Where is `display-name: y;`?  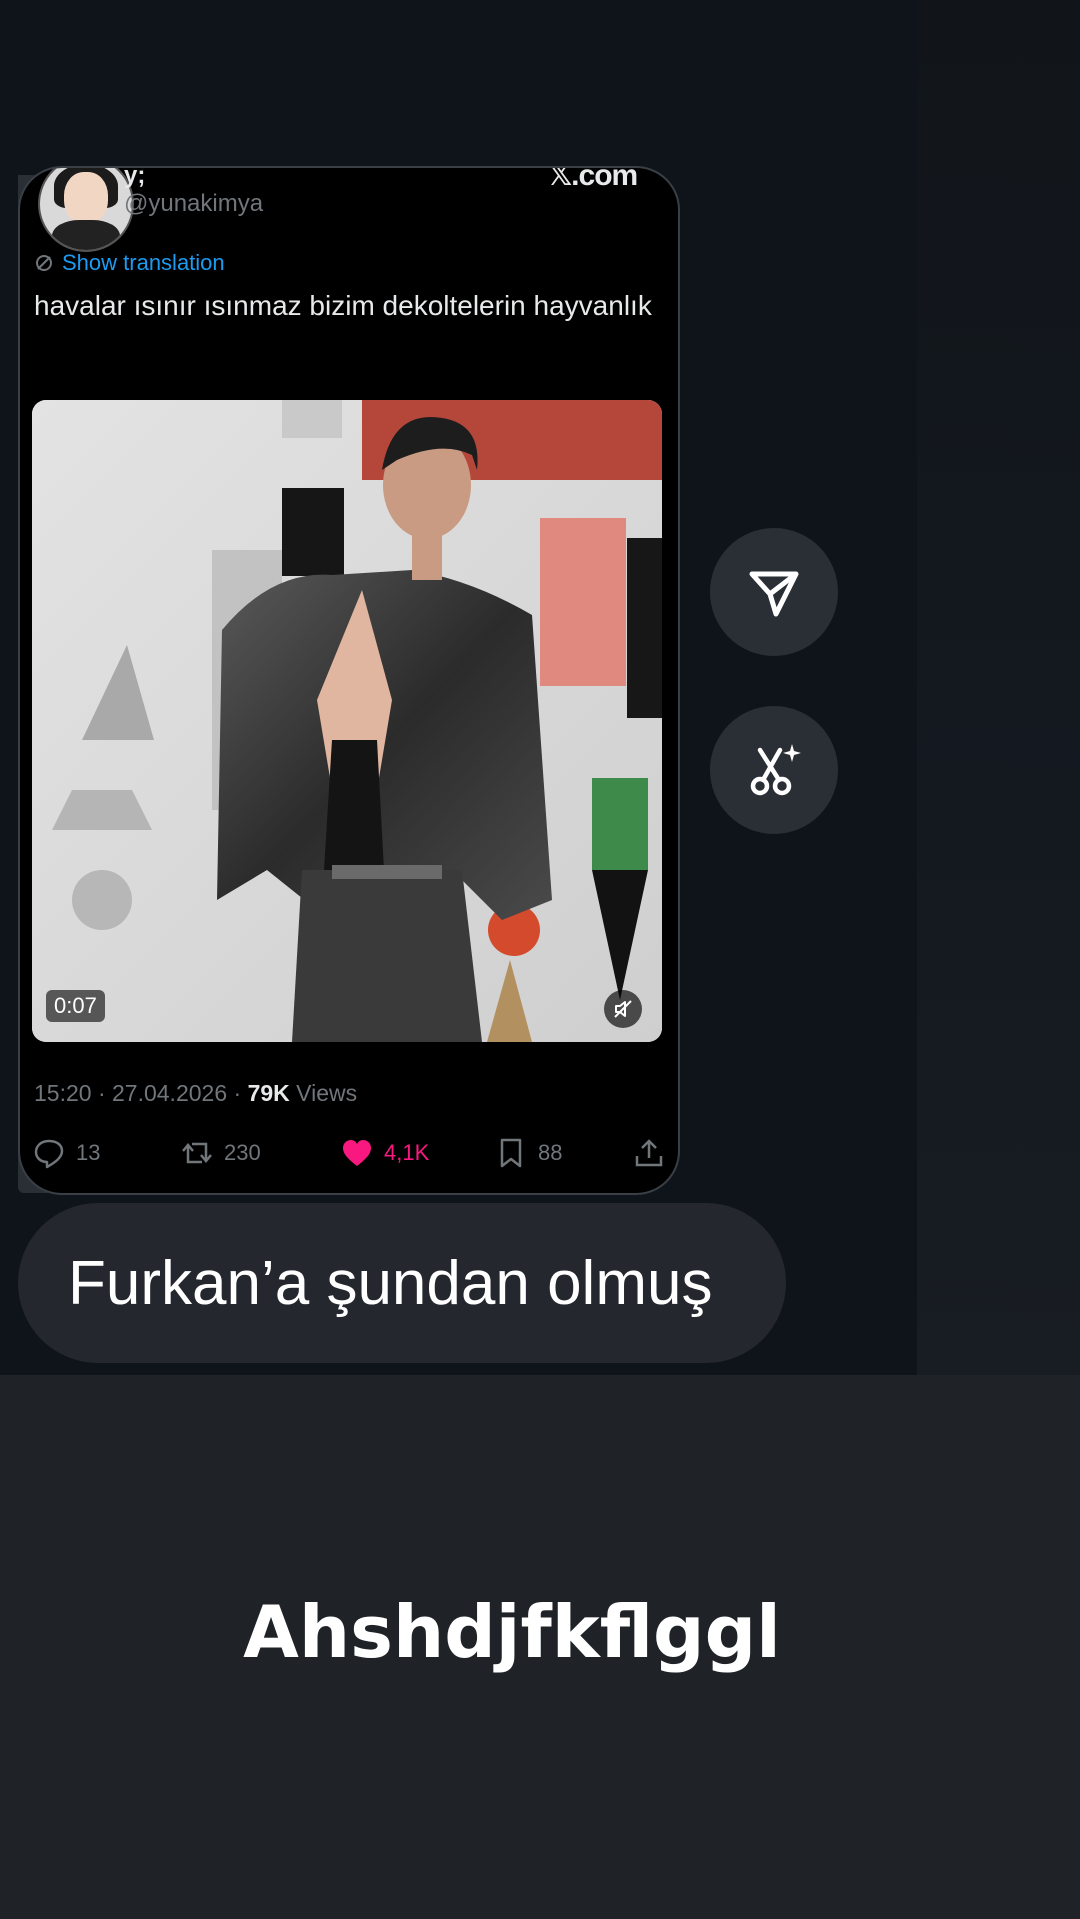 display-name: y; is located at coordinates (134, 179).